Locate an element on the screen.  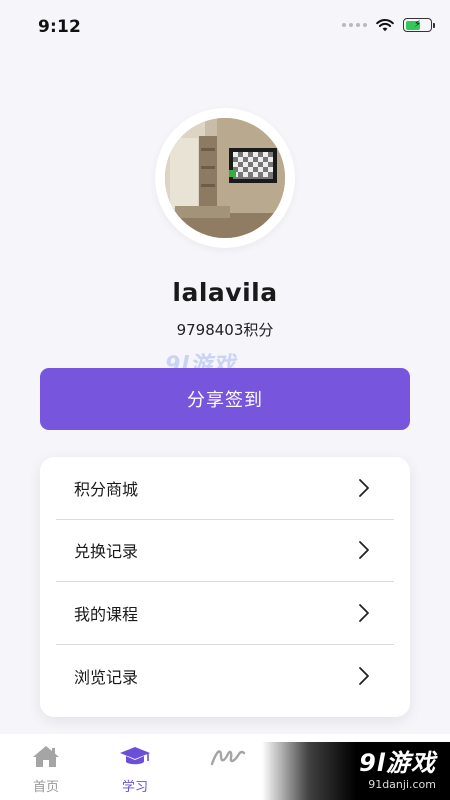
graduation-cap-icon is located at coordinates (135, 758).